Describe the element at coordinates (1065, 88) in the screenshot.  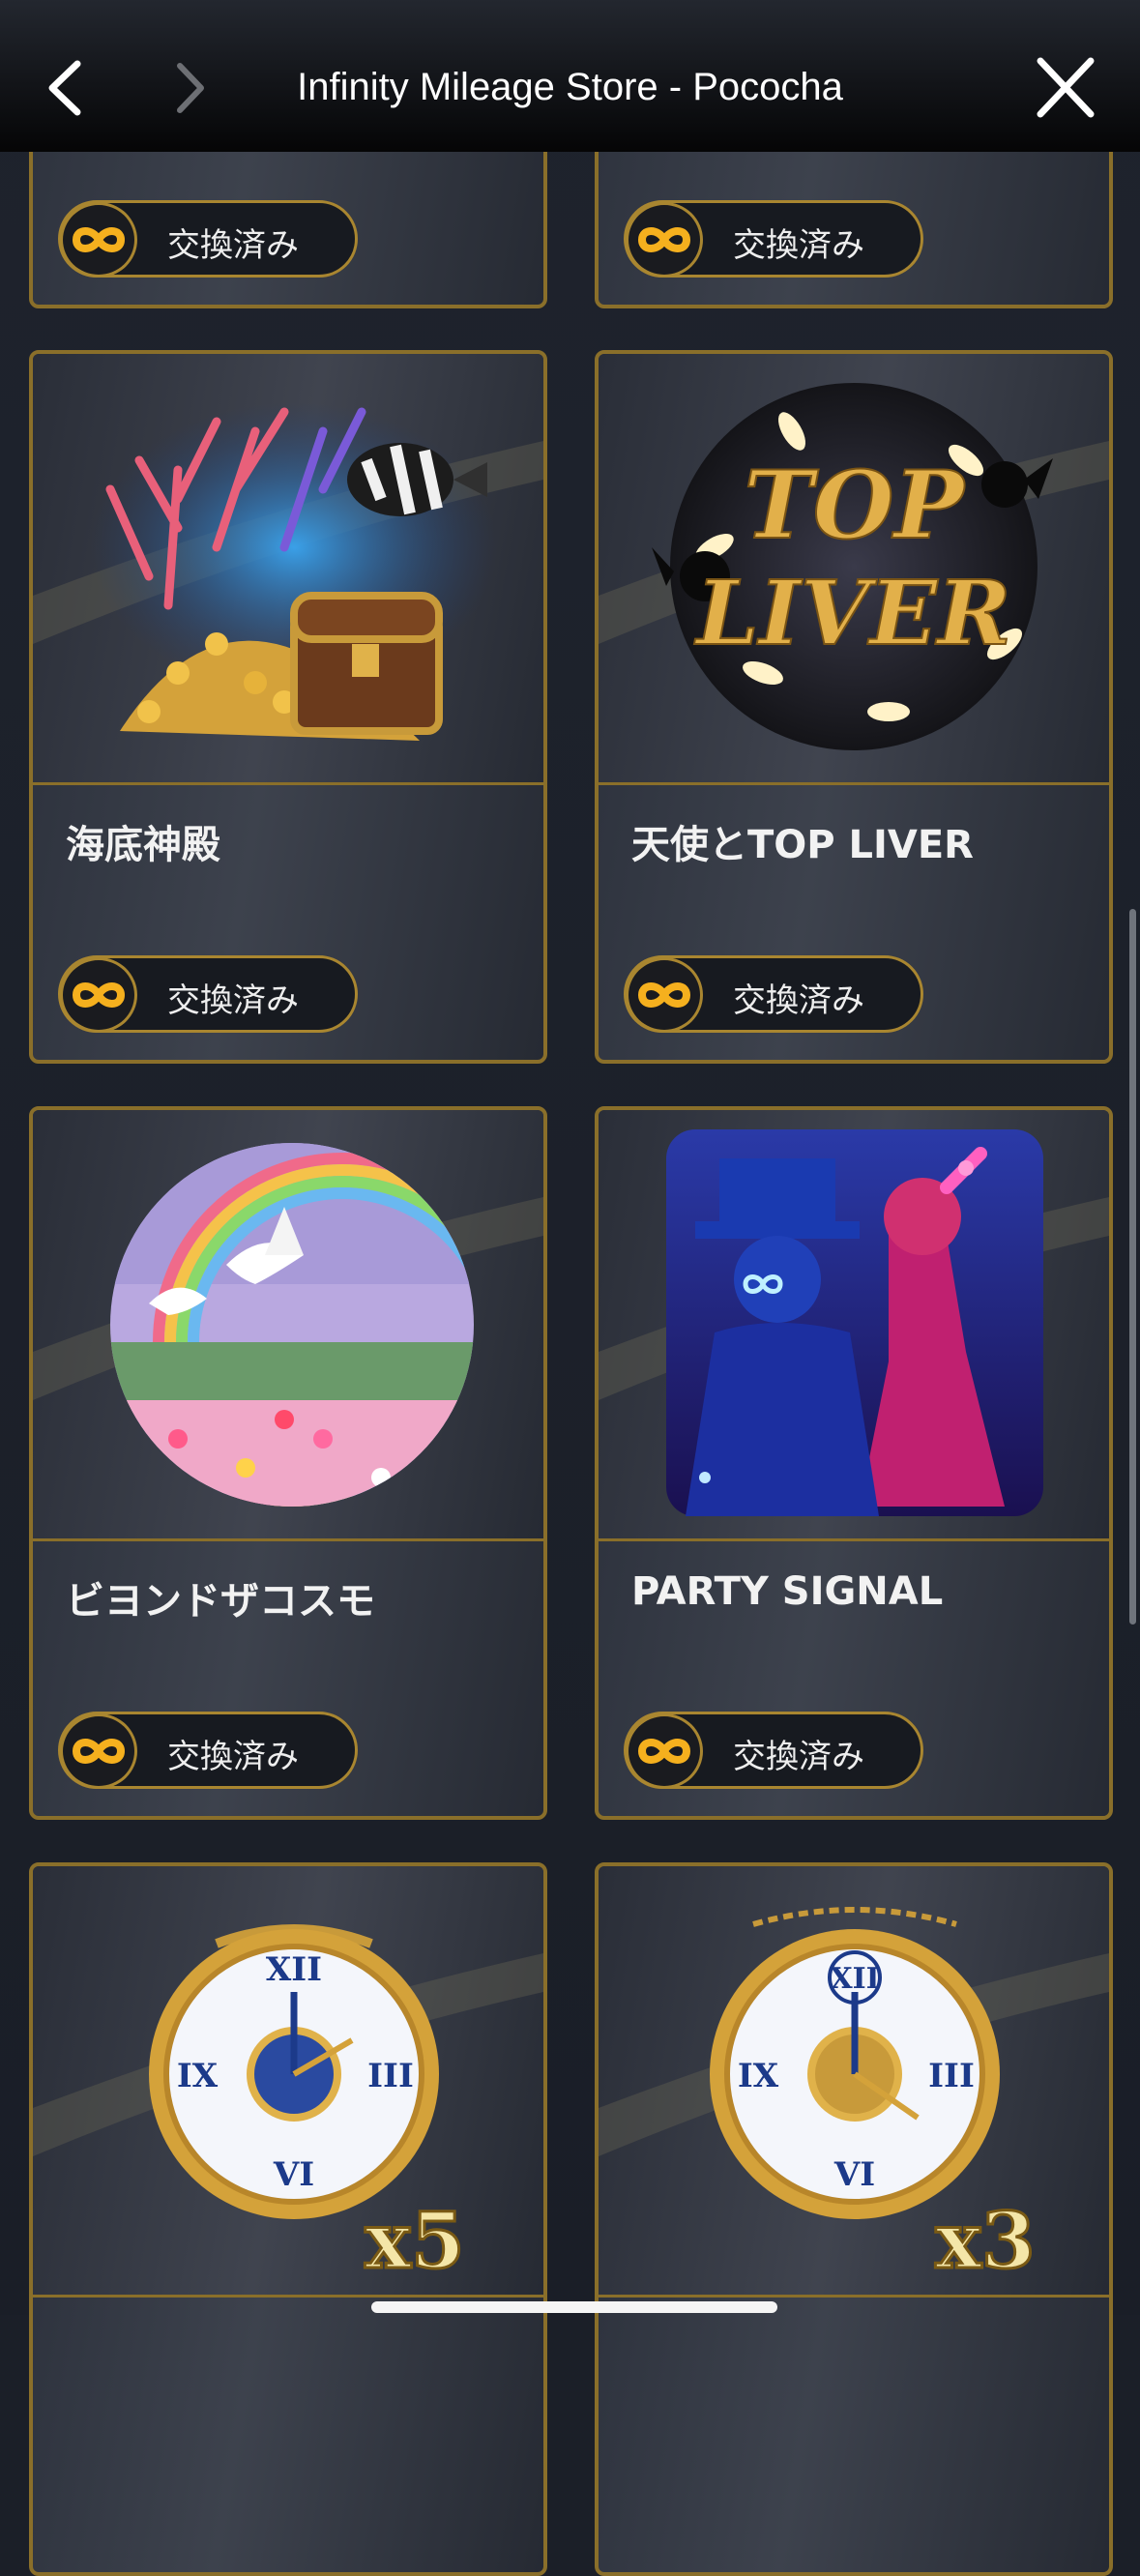
I see `close-icon` at that location.